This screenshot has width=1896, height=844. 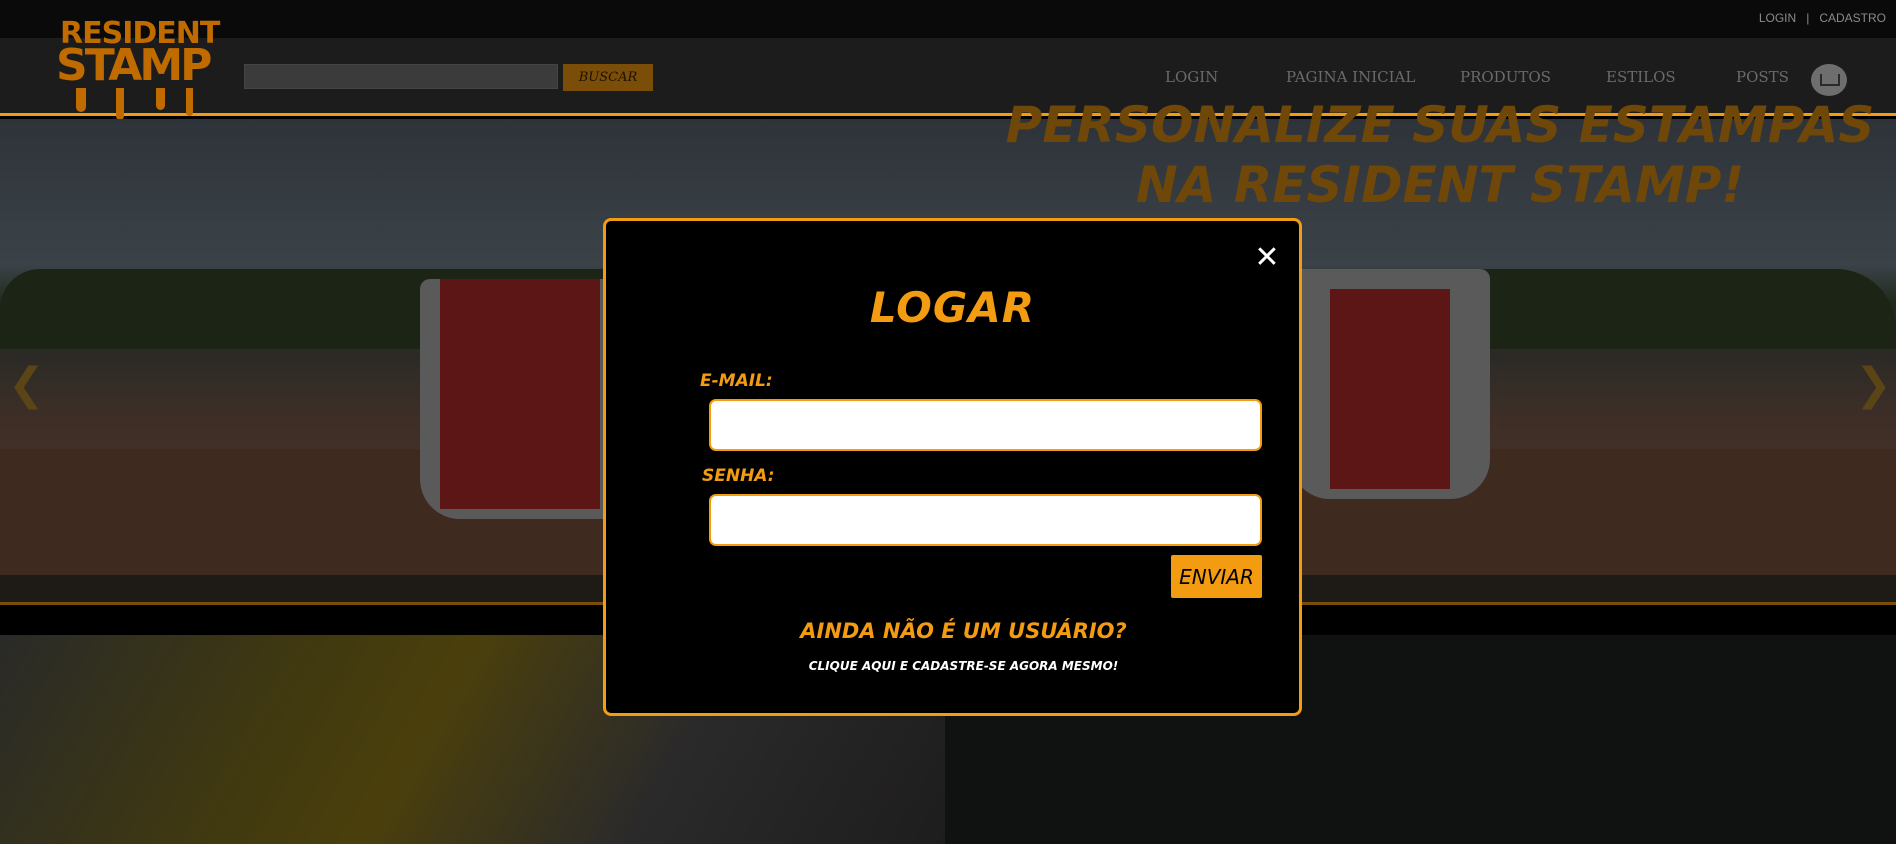 What do you see at coordinates (1267, 258) in the screenshot?
I see `close-icon: ✕` at bounding box center [1267, 258].